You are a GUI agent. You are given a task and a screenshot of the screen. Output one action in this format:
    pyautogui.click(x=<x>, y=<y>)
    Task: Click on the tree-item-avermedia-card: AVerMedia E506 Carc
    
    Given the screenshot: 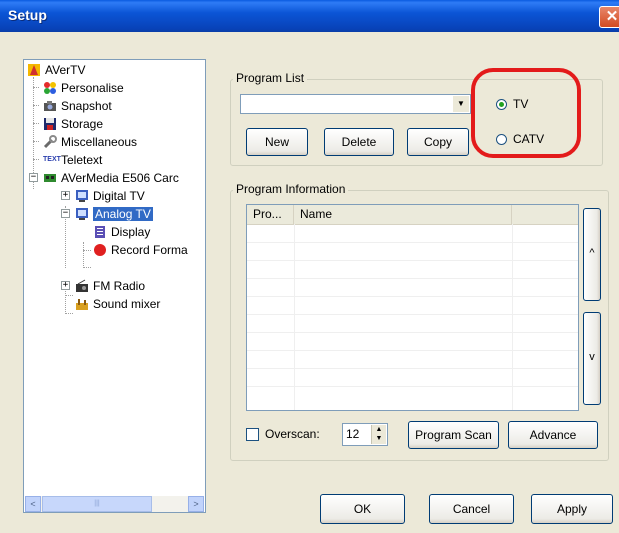 What is the action you would take?
    pyautogui.click(x=111, y=177)
    